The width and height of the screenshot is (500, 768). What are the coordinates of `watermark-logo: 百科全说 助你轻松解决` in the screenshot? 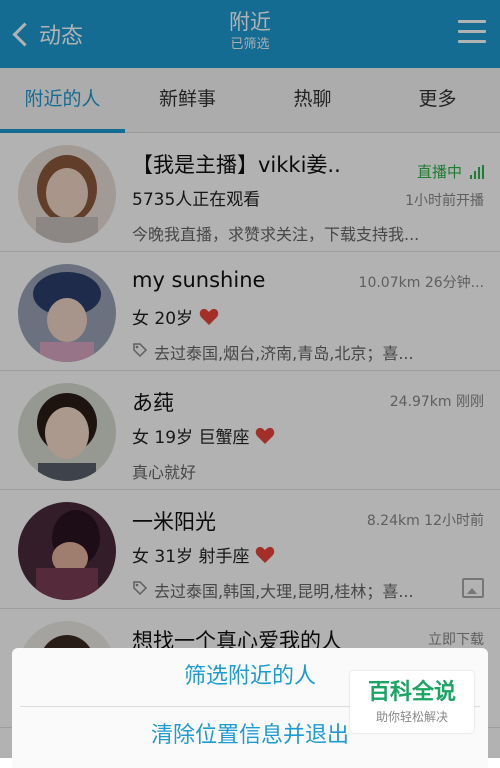 It's located at (412, 702).